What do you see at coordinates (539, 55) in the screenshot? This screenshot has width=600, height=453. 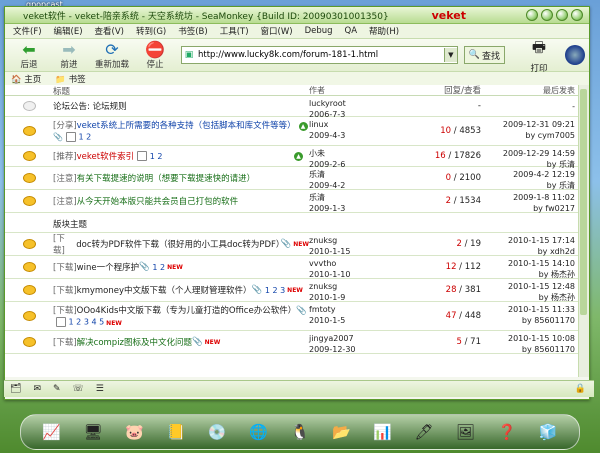 I see `print-button: 🖶 打印` at bounding box center [539, 55].